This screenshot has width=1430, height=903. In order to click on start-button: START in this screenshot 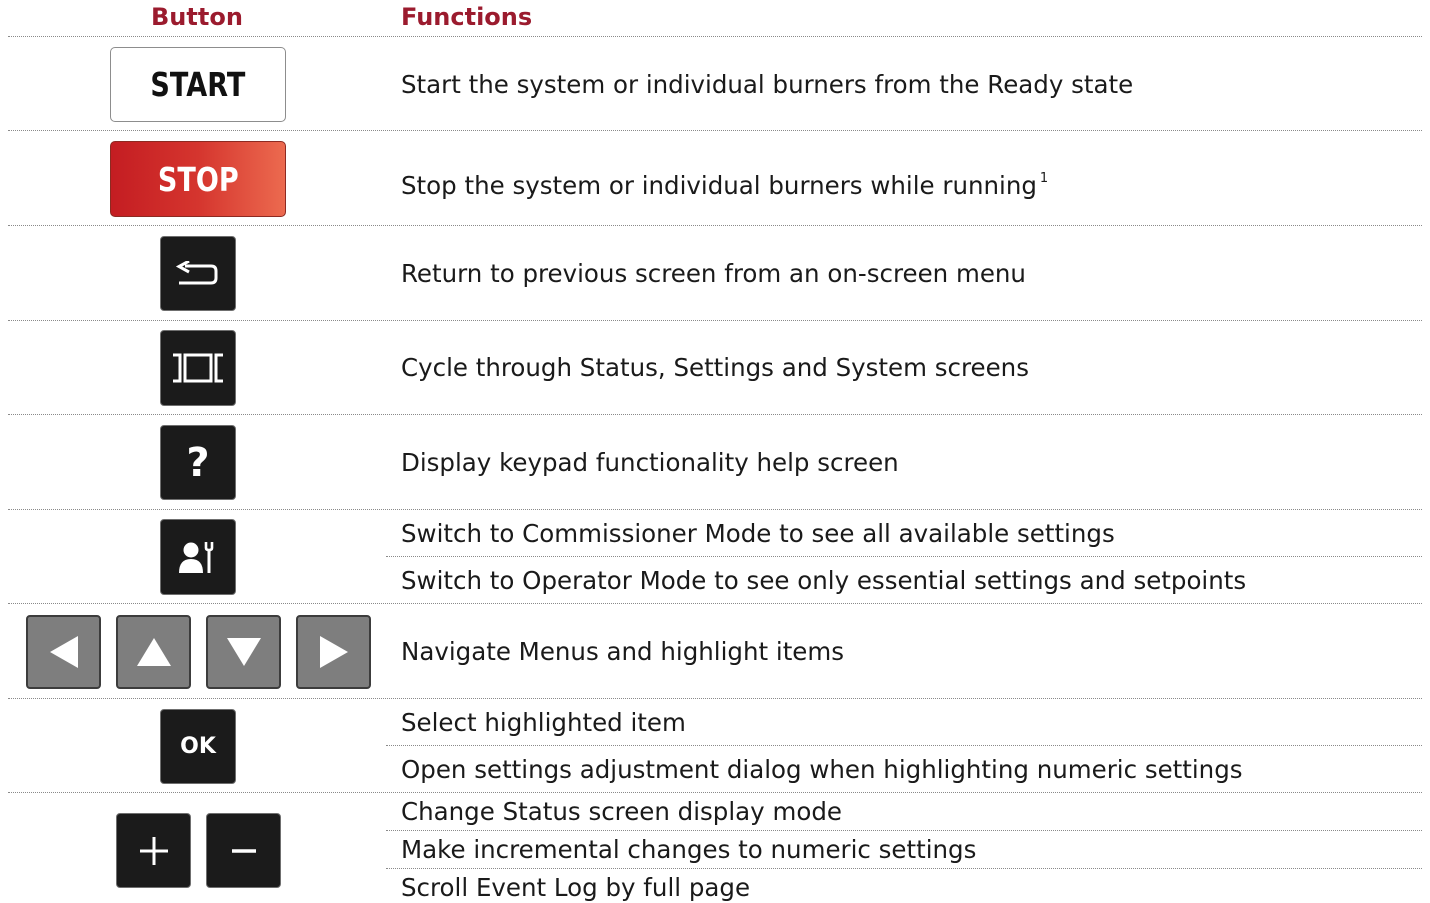, I will do `click(198, 84)`.